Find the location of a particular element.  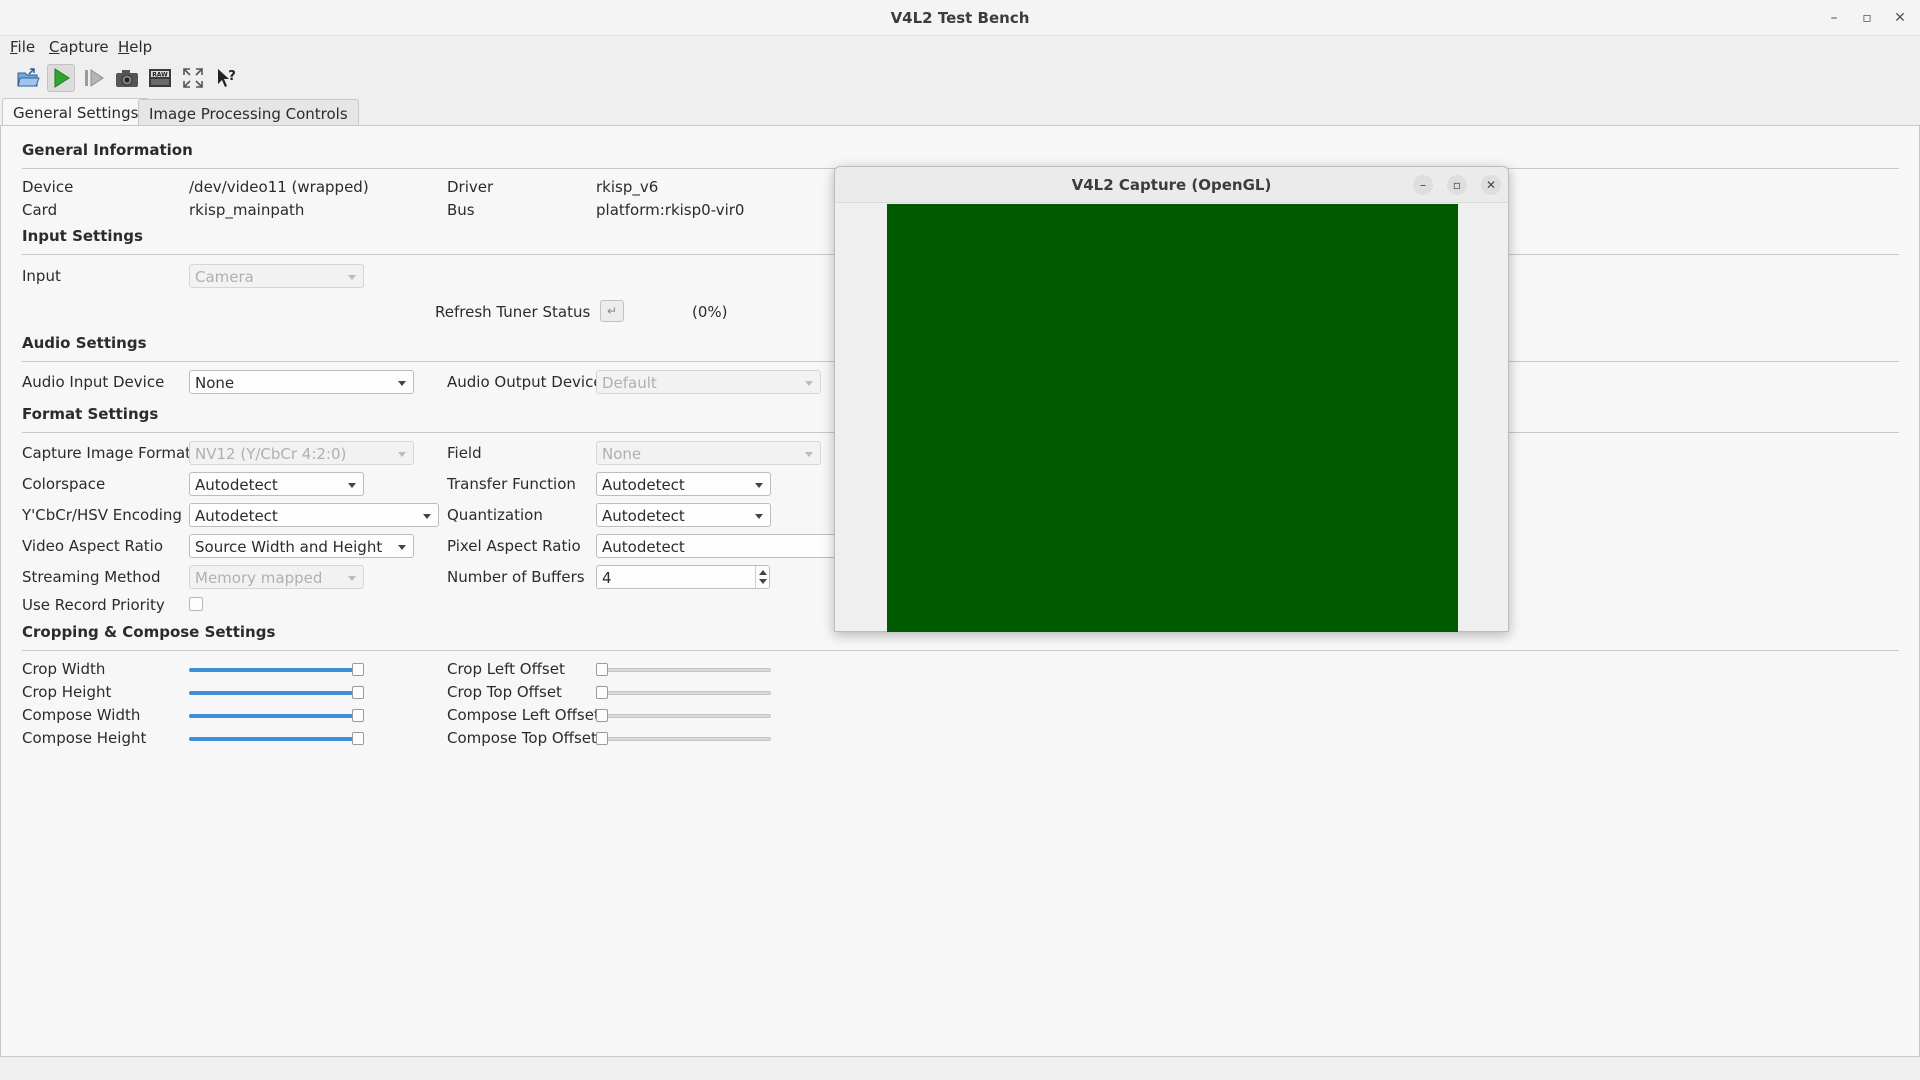

start-capture-icon is located at coordinates (61, 78).